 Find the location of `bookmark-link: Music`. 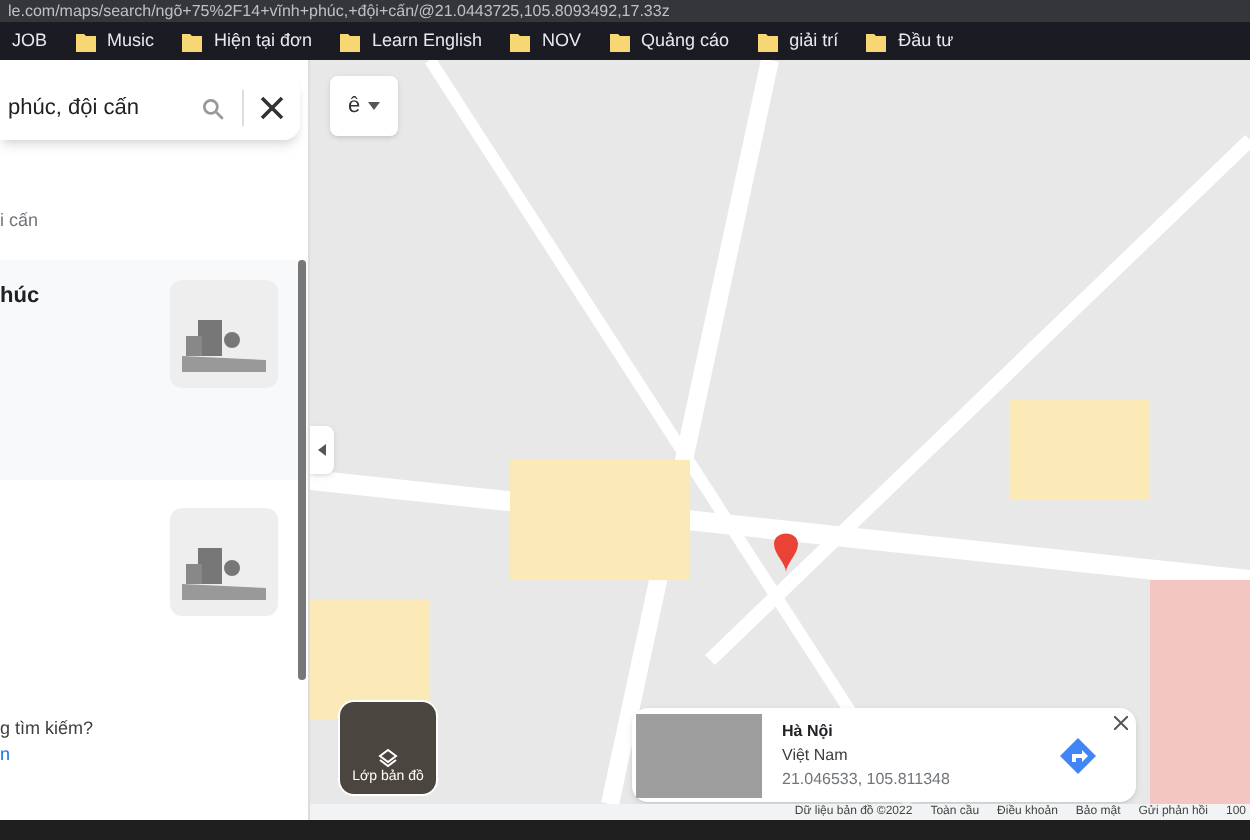

bookmark-link: Music is located at coordinates (115, 41).